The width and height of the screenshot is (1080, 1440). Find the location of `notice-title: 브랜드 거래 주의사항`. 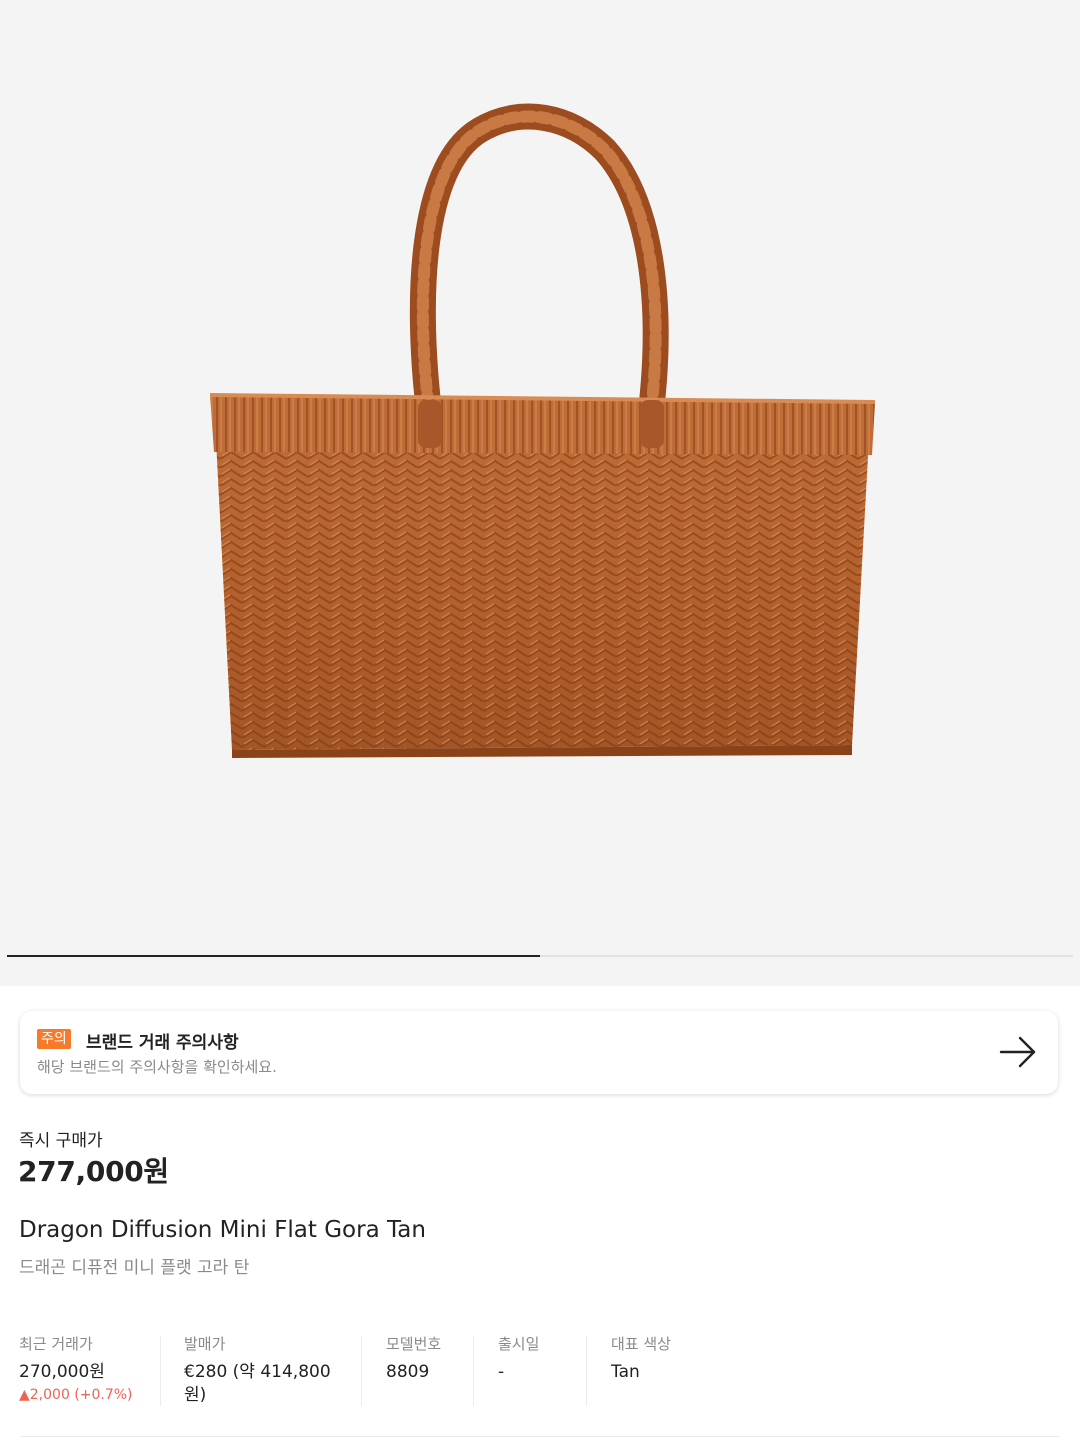

notice-title: 브랜드 거래 주의사항 is located at coordinates (162, 1043).